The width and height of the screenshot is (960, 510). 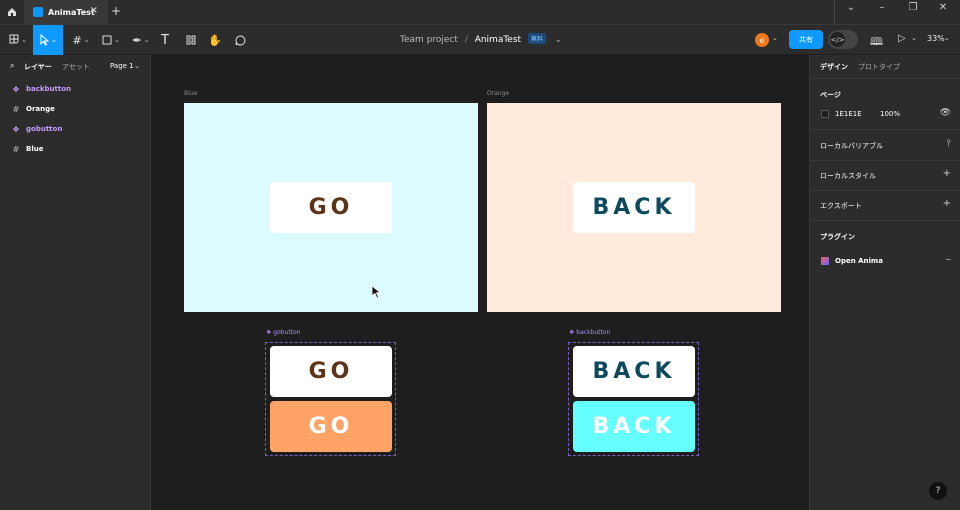 What do you see at coordinates (848, 114) in the screenshot?
I see `page-color-hex: 1E1E1E` at bounding box center [848, 114].